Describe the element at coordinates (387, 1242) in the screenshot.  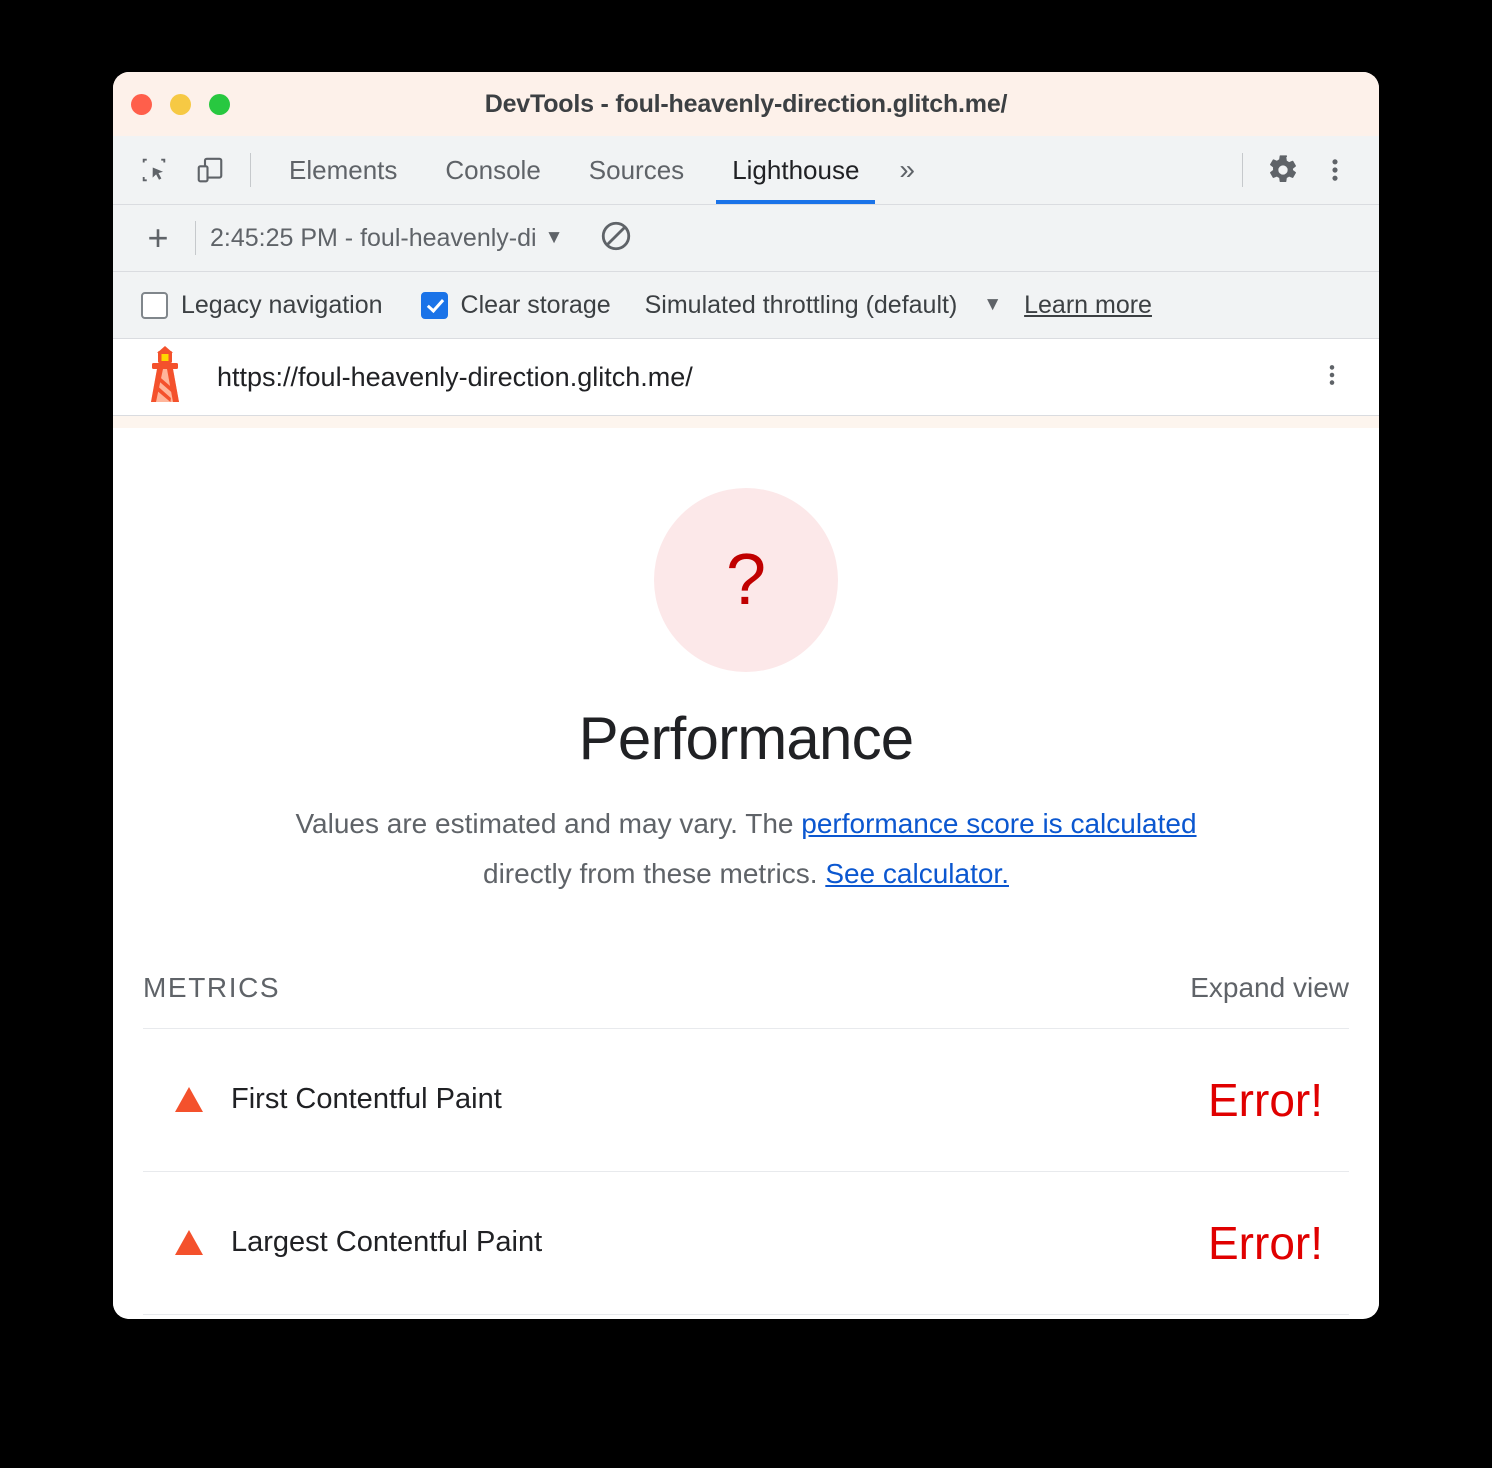
I see `metric-name: Largest Contentful Paint` at that location.